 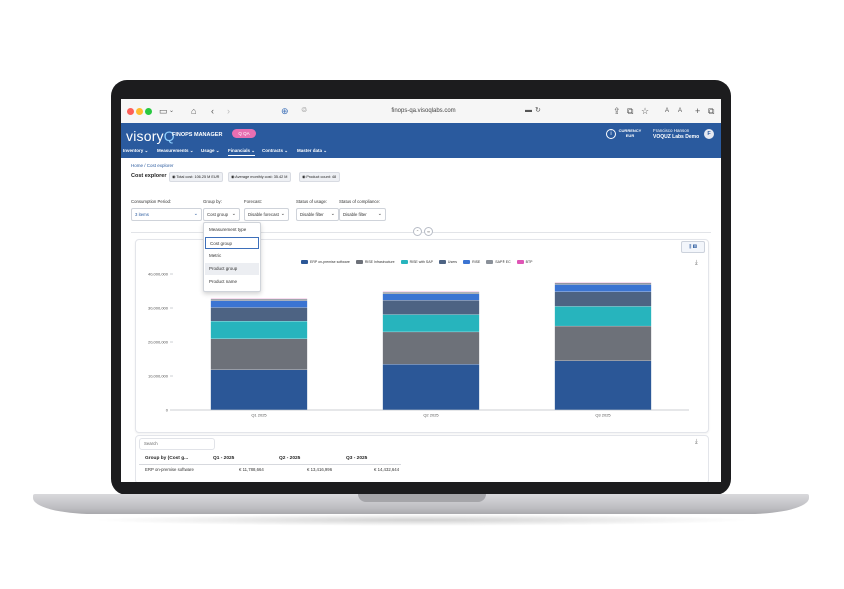 I want to click on nav-contracts: Contracts ⌄, so click(x=275, y=151).